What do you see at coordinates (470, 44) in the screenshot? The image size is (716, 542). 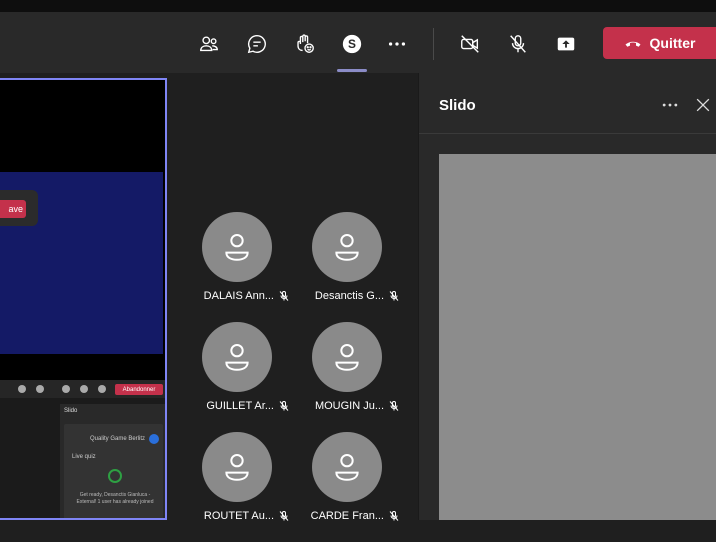 I see `camera-off-icon` at bounding box center [470, 44].